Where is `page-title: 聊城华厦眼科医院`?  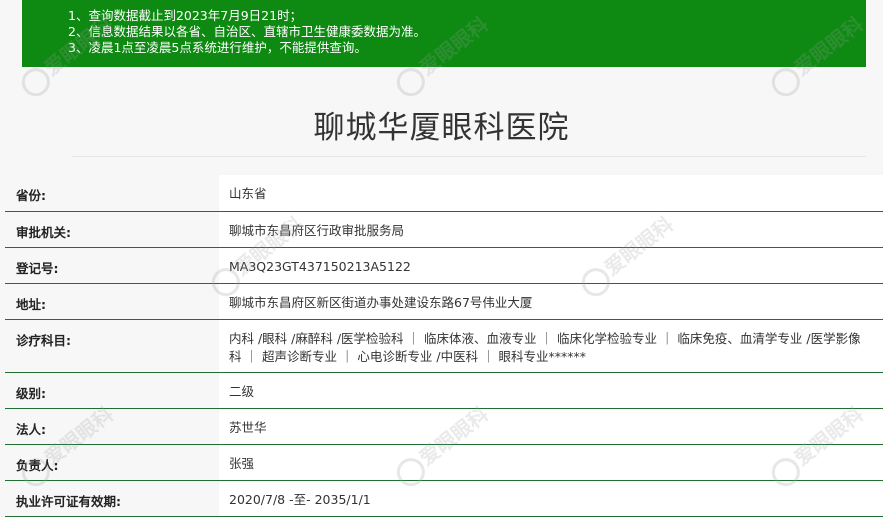 page-title: 聊城华厦眼科医院 is located at coordinates (441, 128).